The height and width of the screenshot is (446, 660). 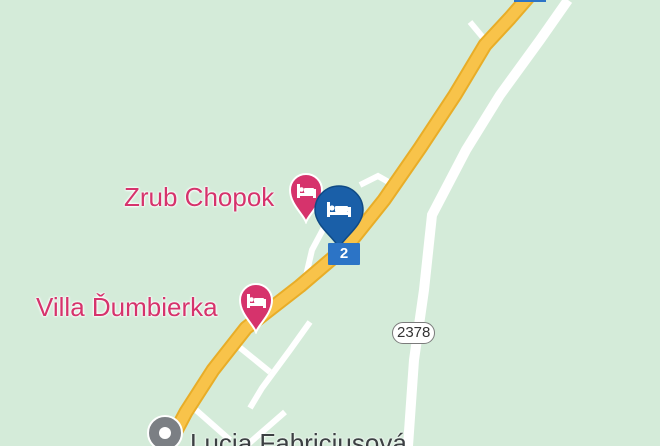 What do you see at coordinates (298, 437) in the screenshot?
I see `place-label-lucia: Lucia Fabriciusová` at bounding box center [298, 437].